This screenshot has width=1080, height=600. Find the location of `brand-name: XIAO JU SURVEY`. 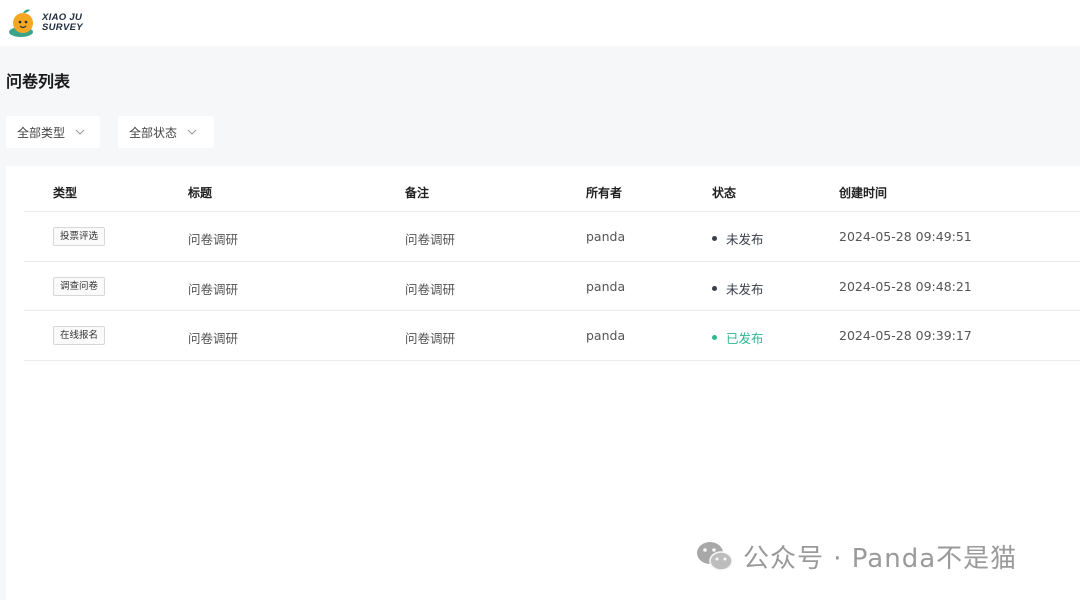

brand-name: XIAO JU SURVEY is located at coordinates (62, 23).